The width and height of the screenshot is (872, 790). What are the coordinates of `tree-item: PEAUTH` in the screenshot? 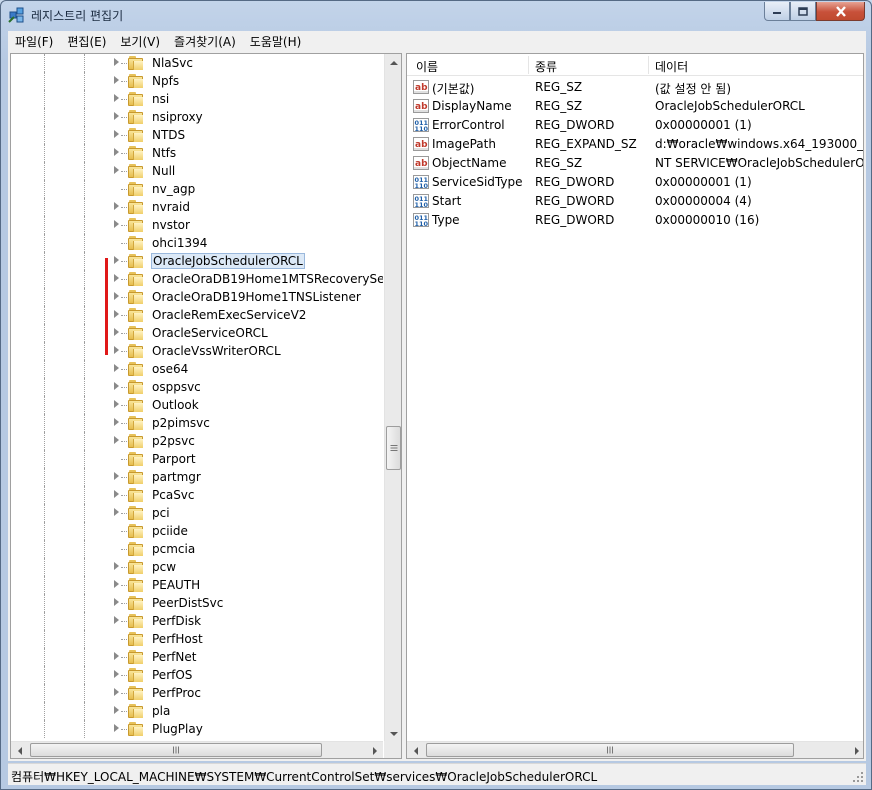 It's located at (197, 585).